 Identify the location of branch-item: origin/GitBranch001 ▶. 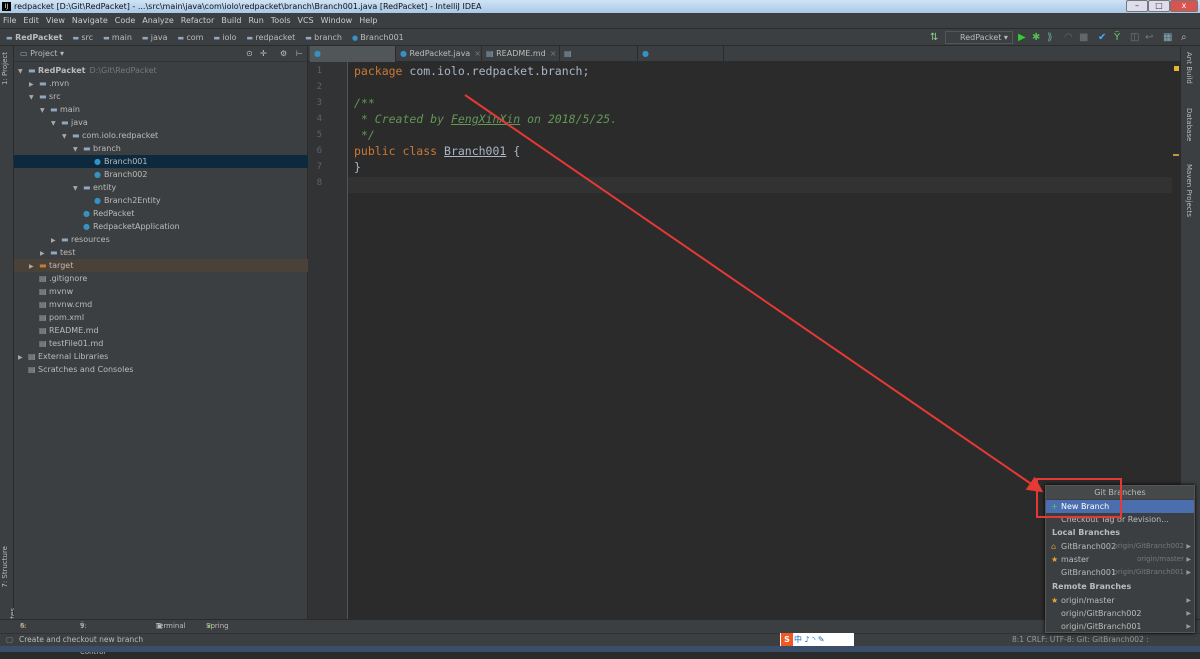
(1120, 626).